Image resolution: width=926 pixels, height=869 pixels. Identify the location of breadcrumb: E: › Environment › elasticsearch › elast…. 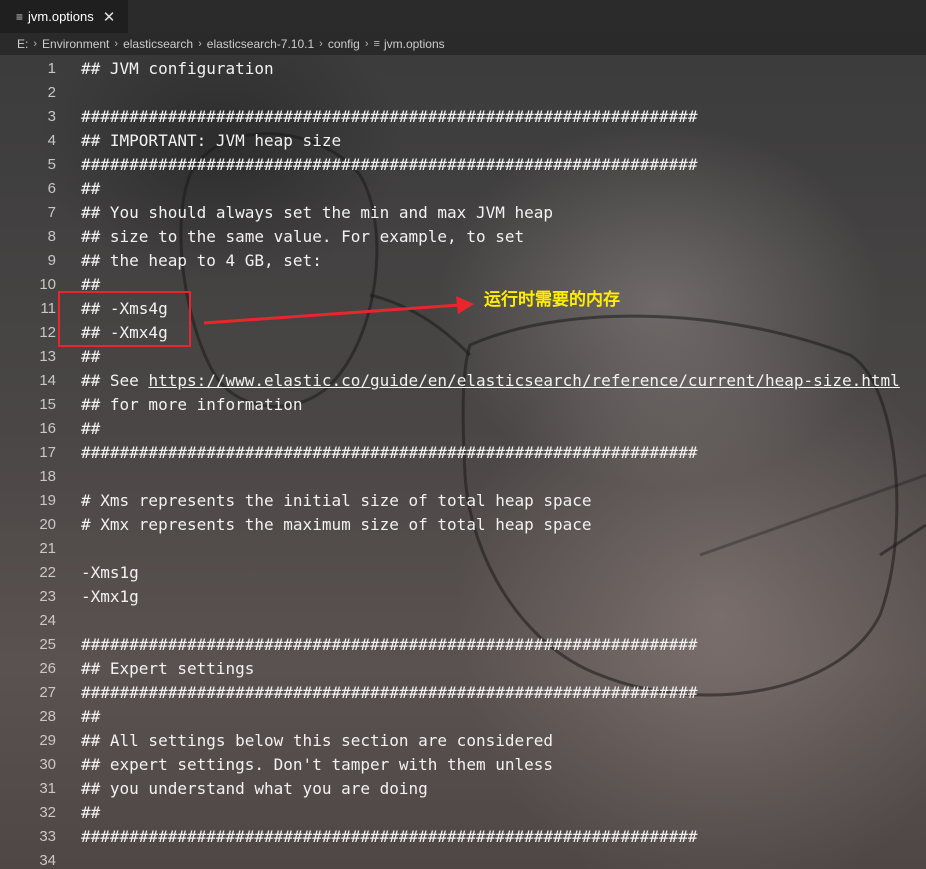
(463, 44).